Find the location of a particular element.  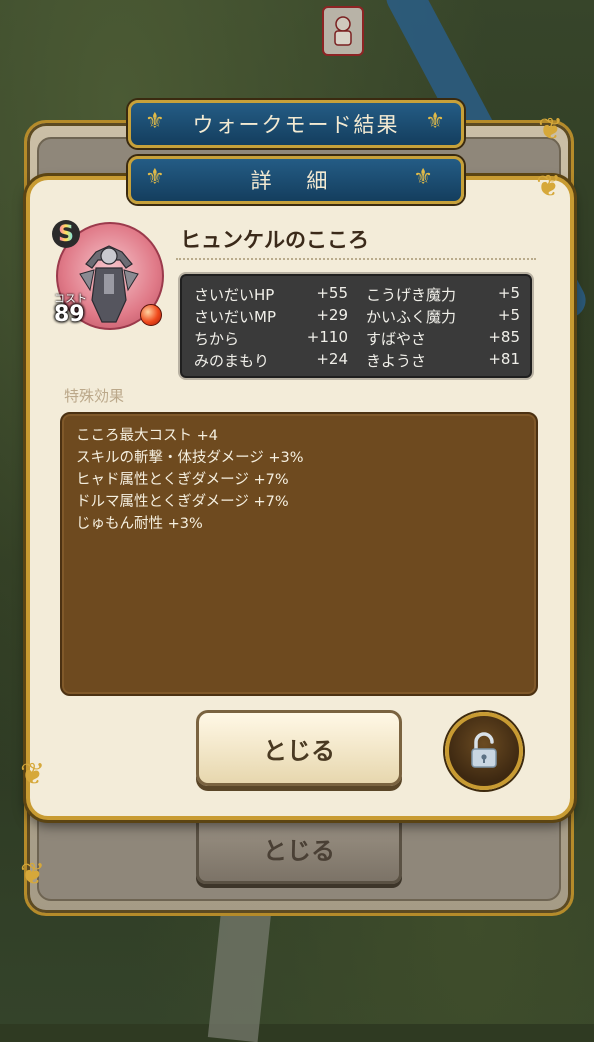

special-effects-title: 特殊効果 is located at coordinates (94, 396).